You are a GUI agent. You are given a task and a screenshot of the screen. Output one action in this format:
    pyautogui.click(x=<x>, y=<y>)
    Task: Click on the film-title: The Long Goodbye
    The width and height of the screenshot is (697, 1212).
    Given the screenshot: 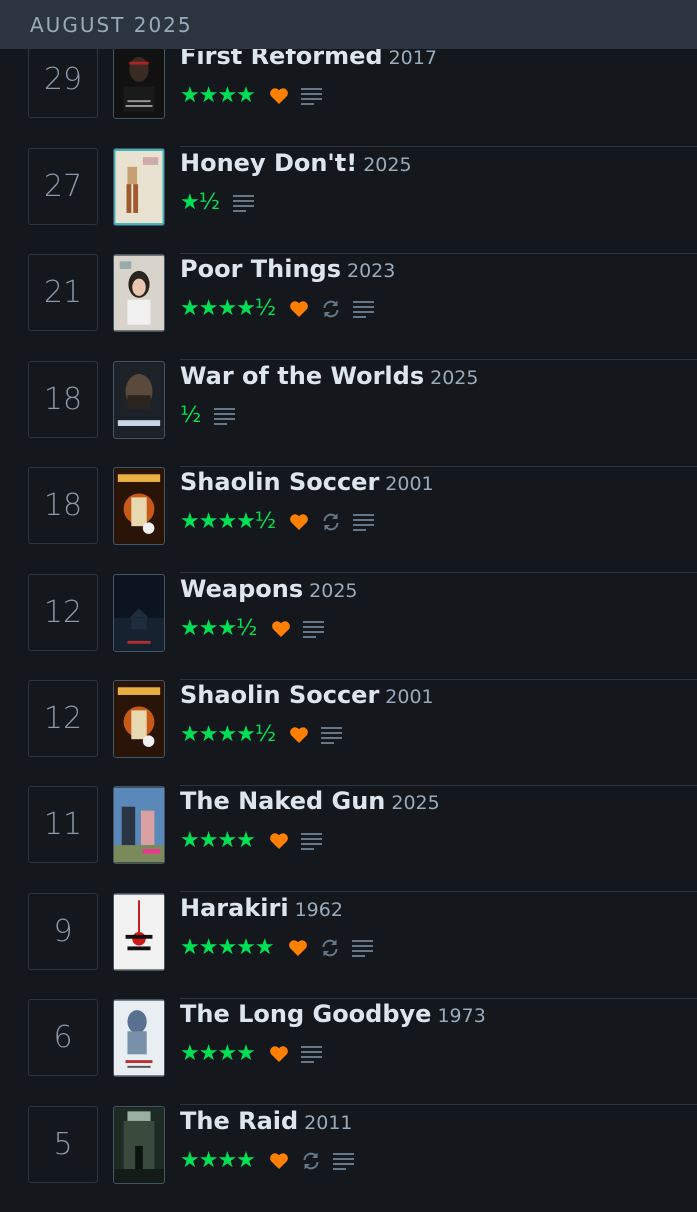 What is the action you would take?
    pyautogui.click(x=305, y=1014)
    